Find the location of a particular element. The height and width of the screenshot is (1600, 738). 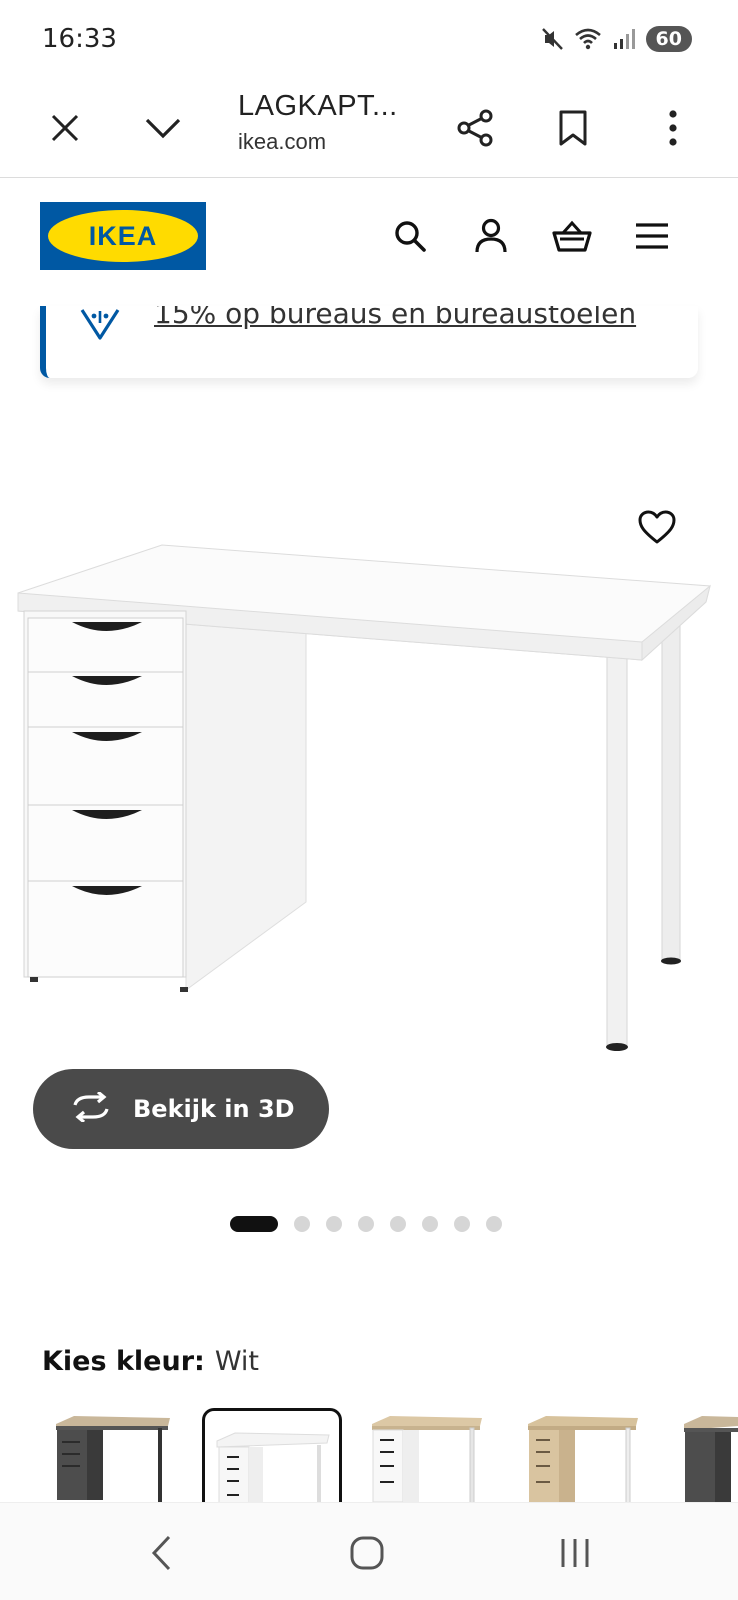

view-3d-button: Bekijk in 3D is located at coordinates (181, 1109).